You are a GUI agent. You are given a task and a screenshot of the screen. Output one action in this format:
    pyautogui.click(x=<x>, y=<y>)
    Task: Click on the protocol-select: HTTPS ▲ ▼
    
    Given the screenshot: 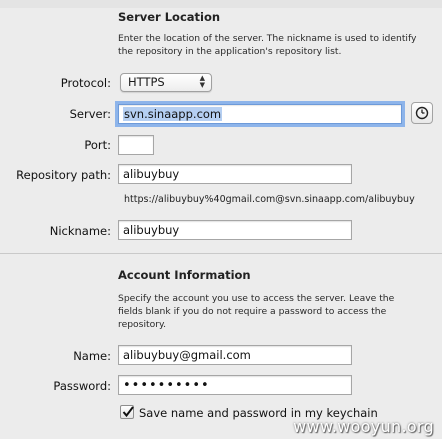 What is the action you would take?
    pyautogui.click(x=166, y=82)
    